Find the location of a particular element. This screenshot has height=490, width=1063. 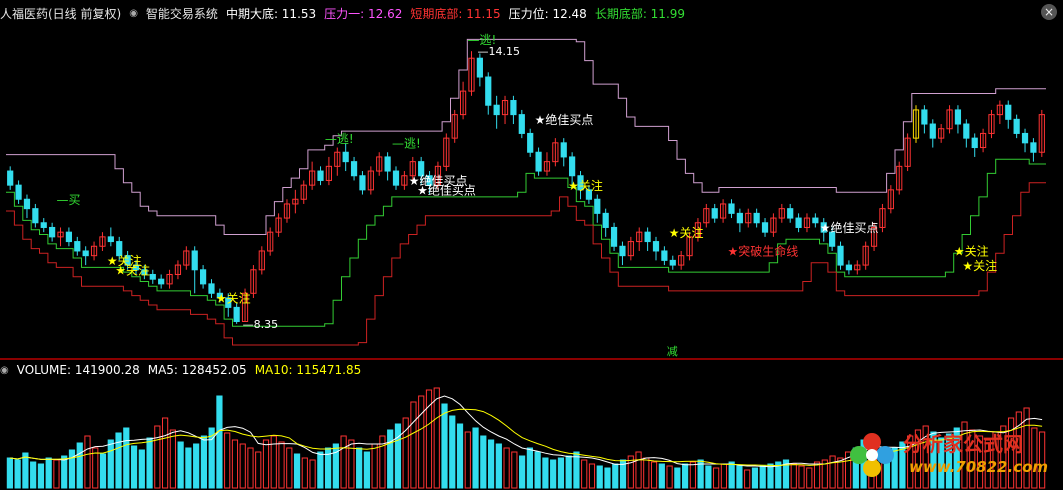

close-icon: × is located at coordinates (1049, 12).